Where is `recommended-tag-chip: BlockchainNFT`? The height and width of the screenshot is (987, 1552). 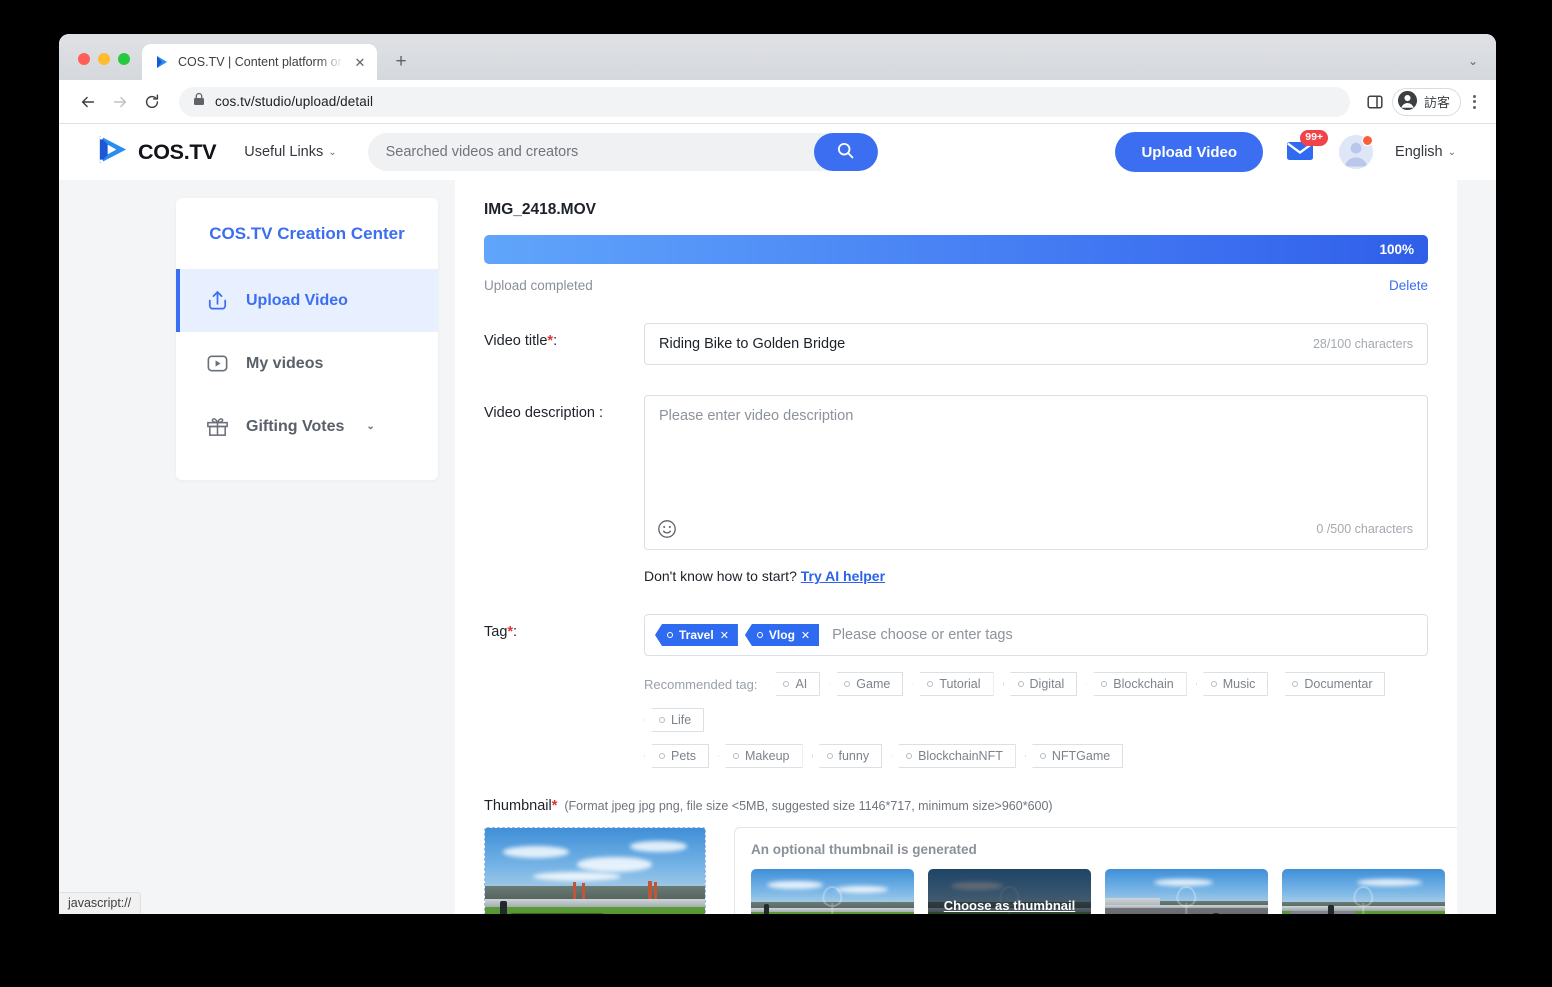 recommended-tag-chip: BlockchainNFT is located at coordinates (953, 756).